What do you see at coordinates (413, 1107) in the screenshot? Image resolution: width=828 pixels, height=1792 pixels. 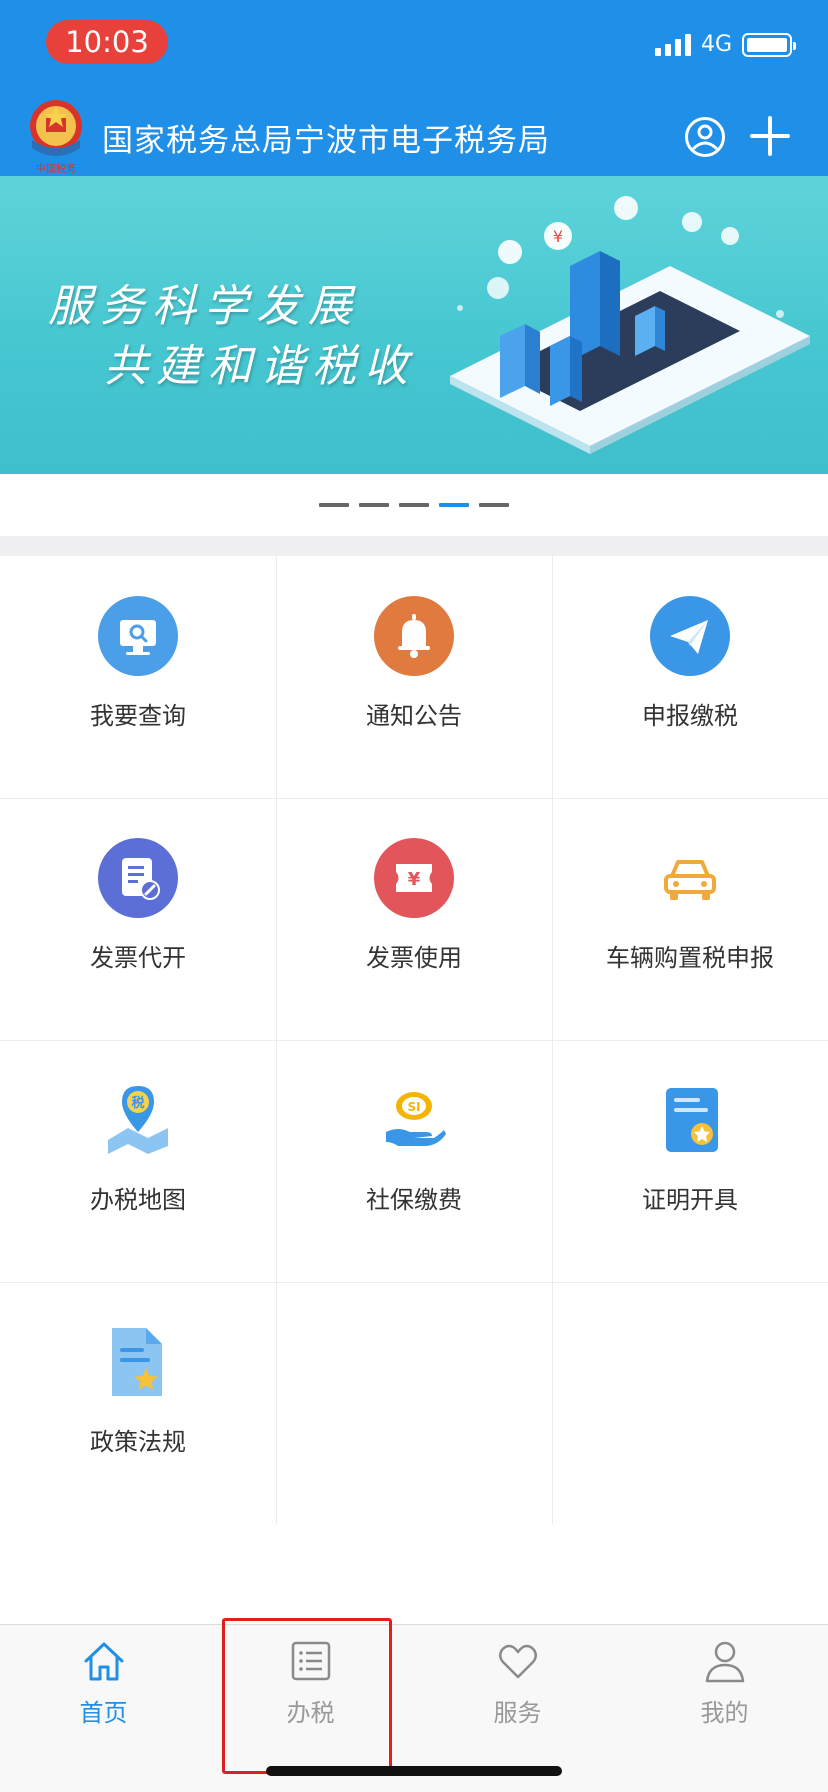 I see `svg-text: SI` at bounding box center [413, 1107].